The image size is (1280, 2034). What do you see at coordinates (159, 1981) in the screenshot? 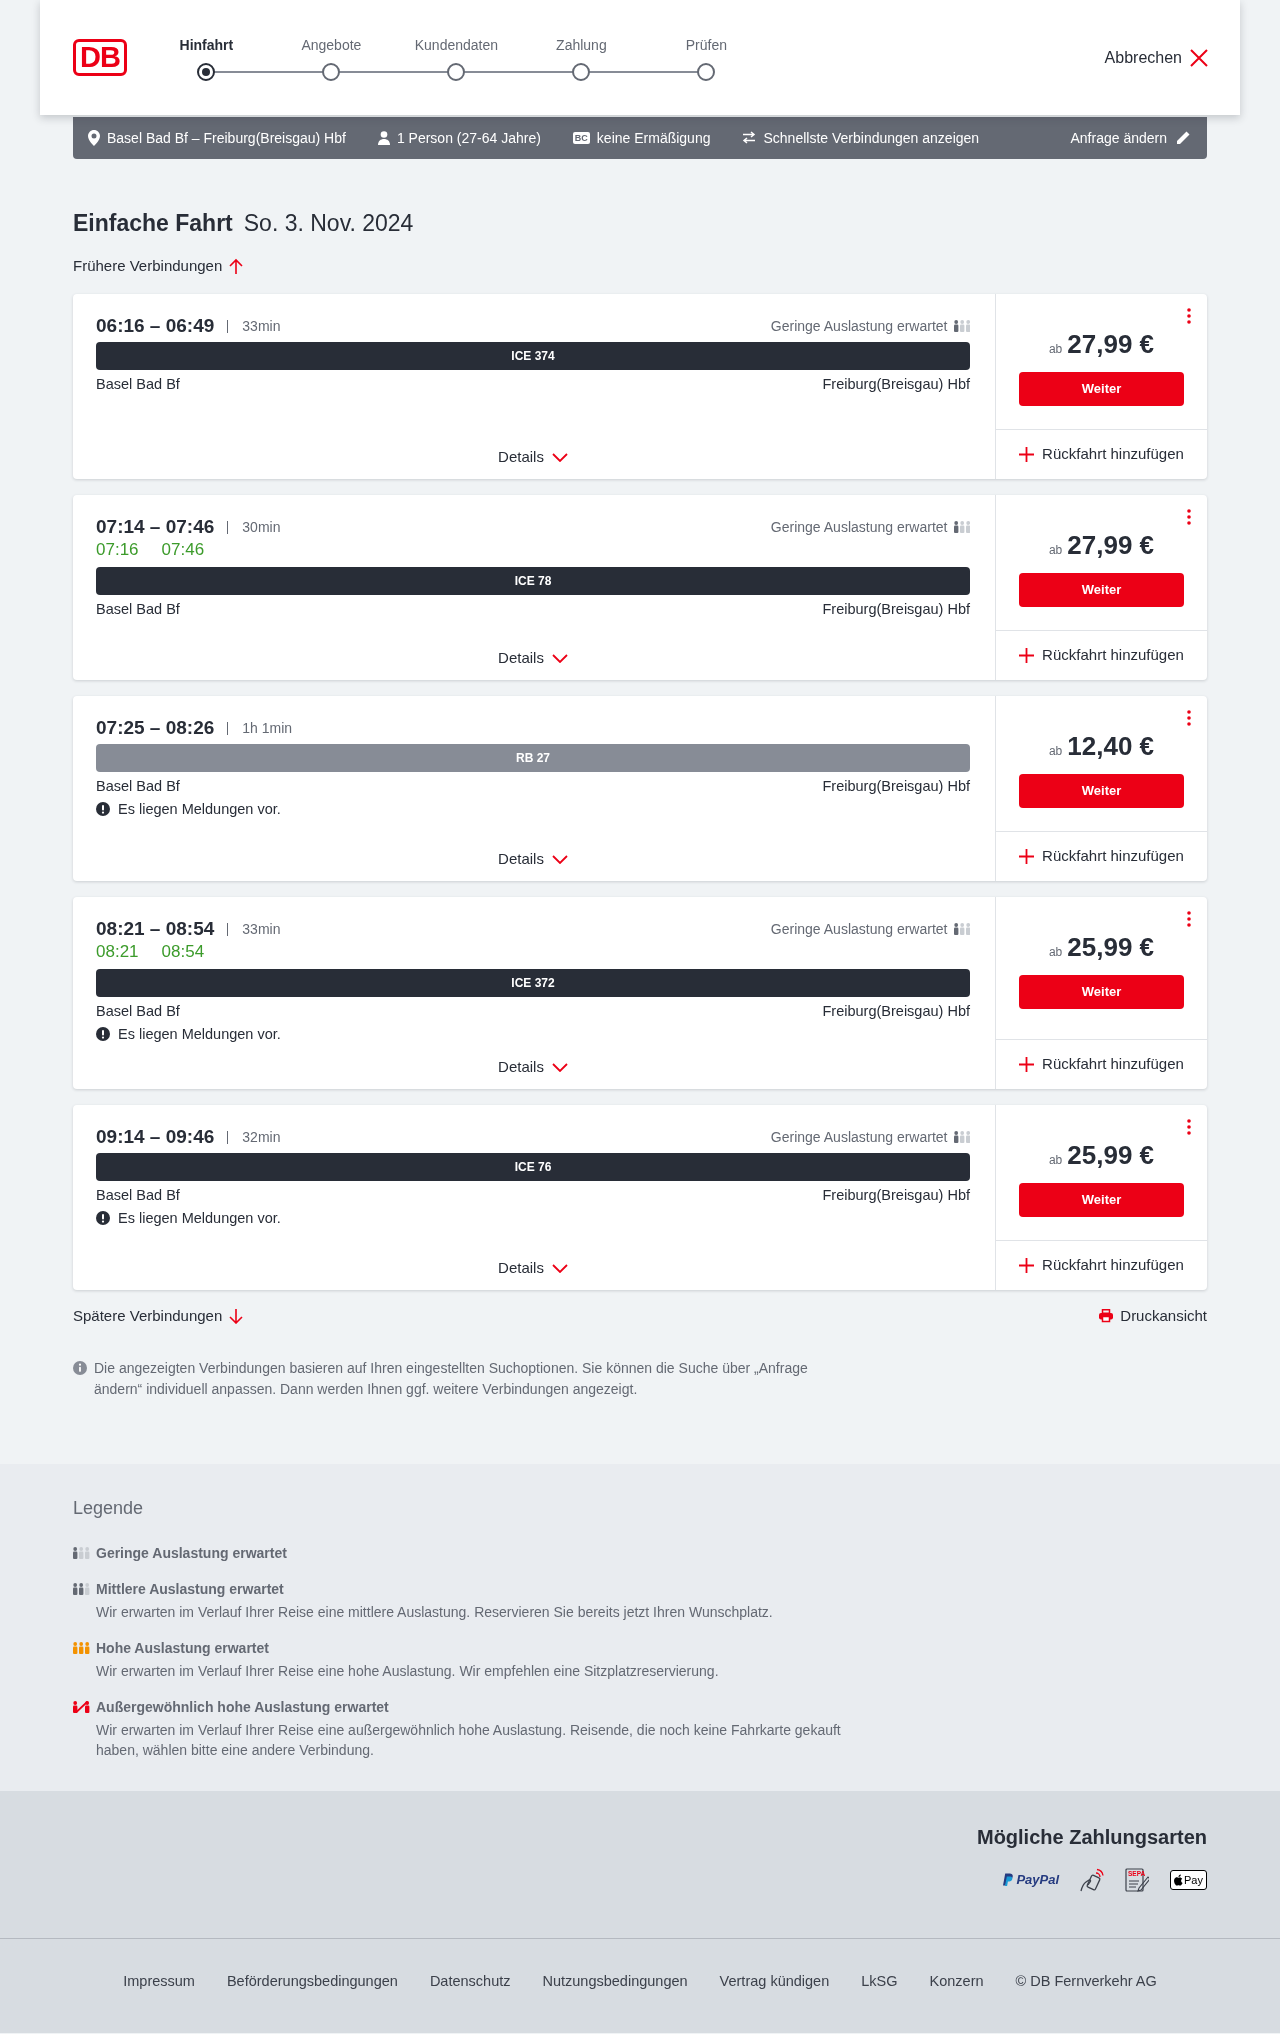
I see `footer-link: Impressum` at bounding box center [159, 1981].